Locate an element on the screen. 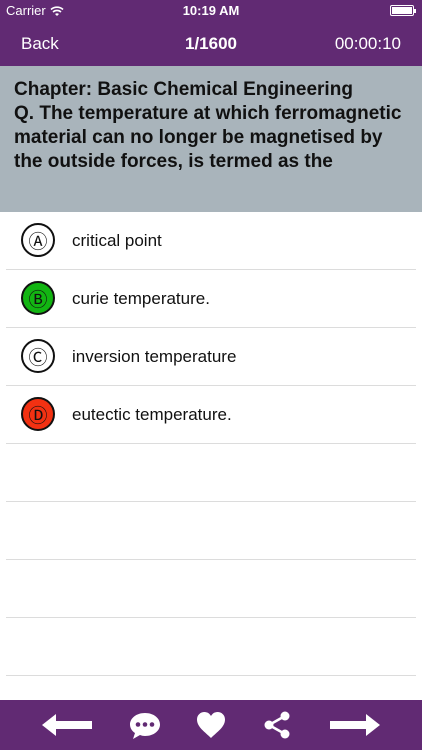 Image resolution: width=422 pixels, height=750 pixels. option-b: Ⓑ curie temperature. is located at coordinates (211, 299).